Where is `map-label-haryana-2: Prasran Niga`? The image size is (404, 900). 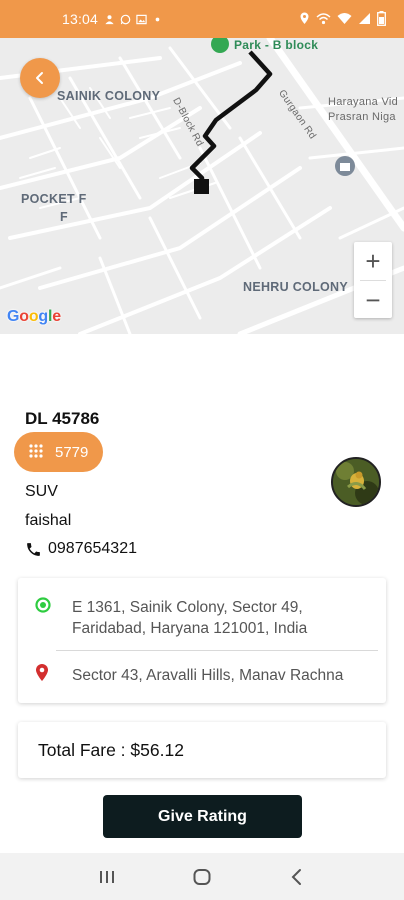
map-label-haryana-2: Prasran Niga is located at coordinates (362, 117).